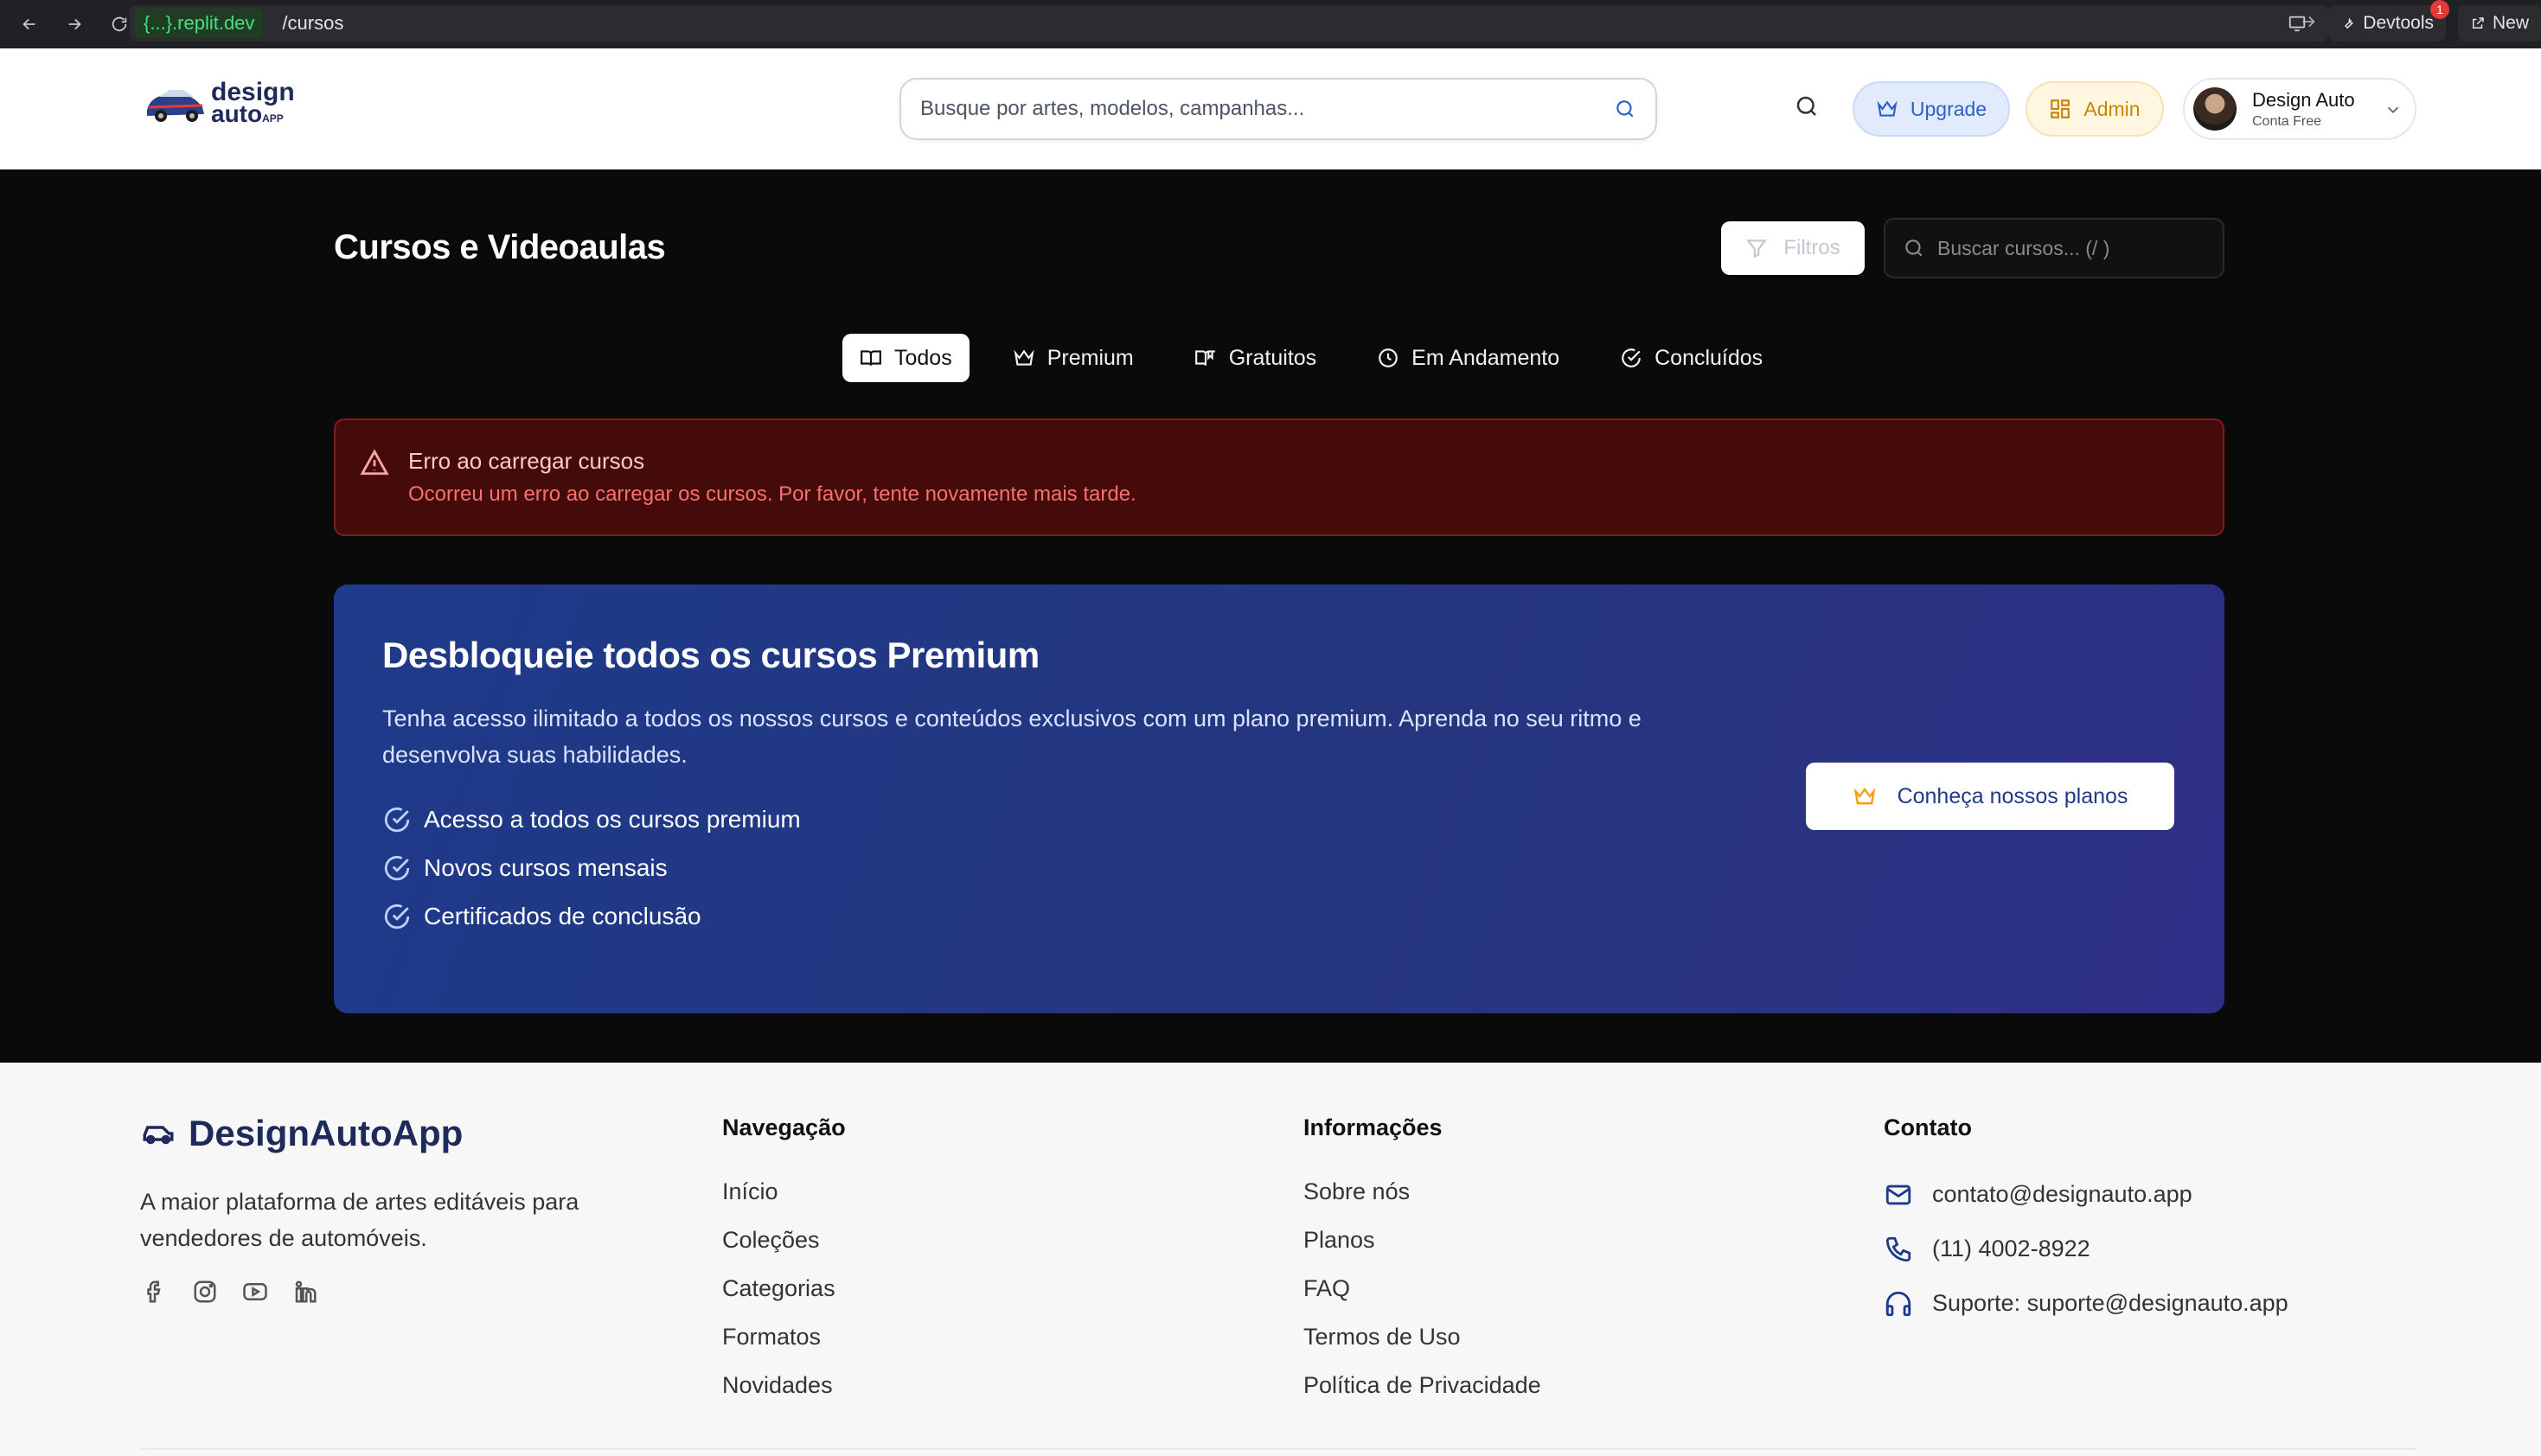 Image resolution: width=2541 pixels, height=1456 pixels. Describe the element at coordinates (158, 1133) in the screenshot. I see `car-icon` at that location.